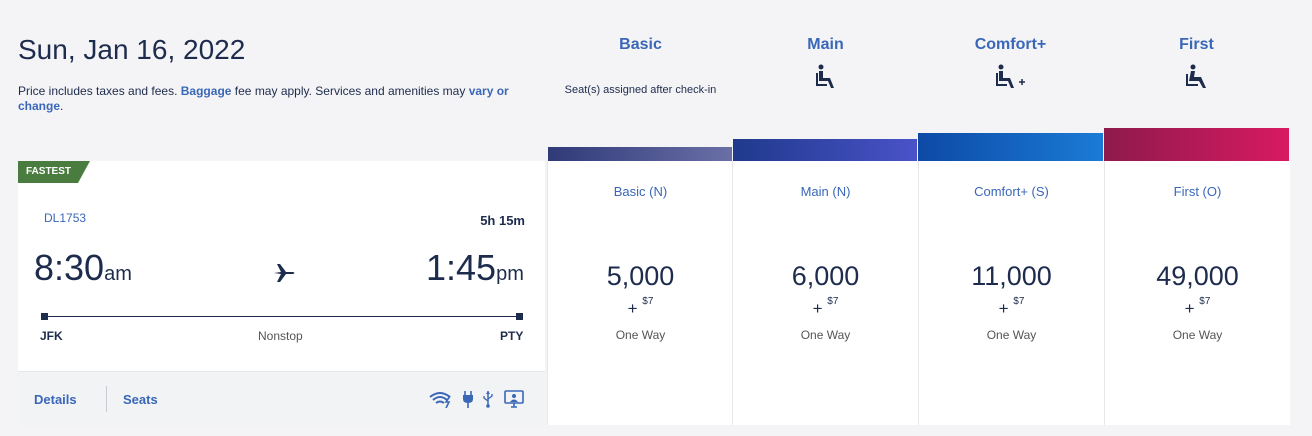  What do you see at coordinates (284, 275) in the screenshot?
I see `airplane-icon` at bounding box center [284, 275].